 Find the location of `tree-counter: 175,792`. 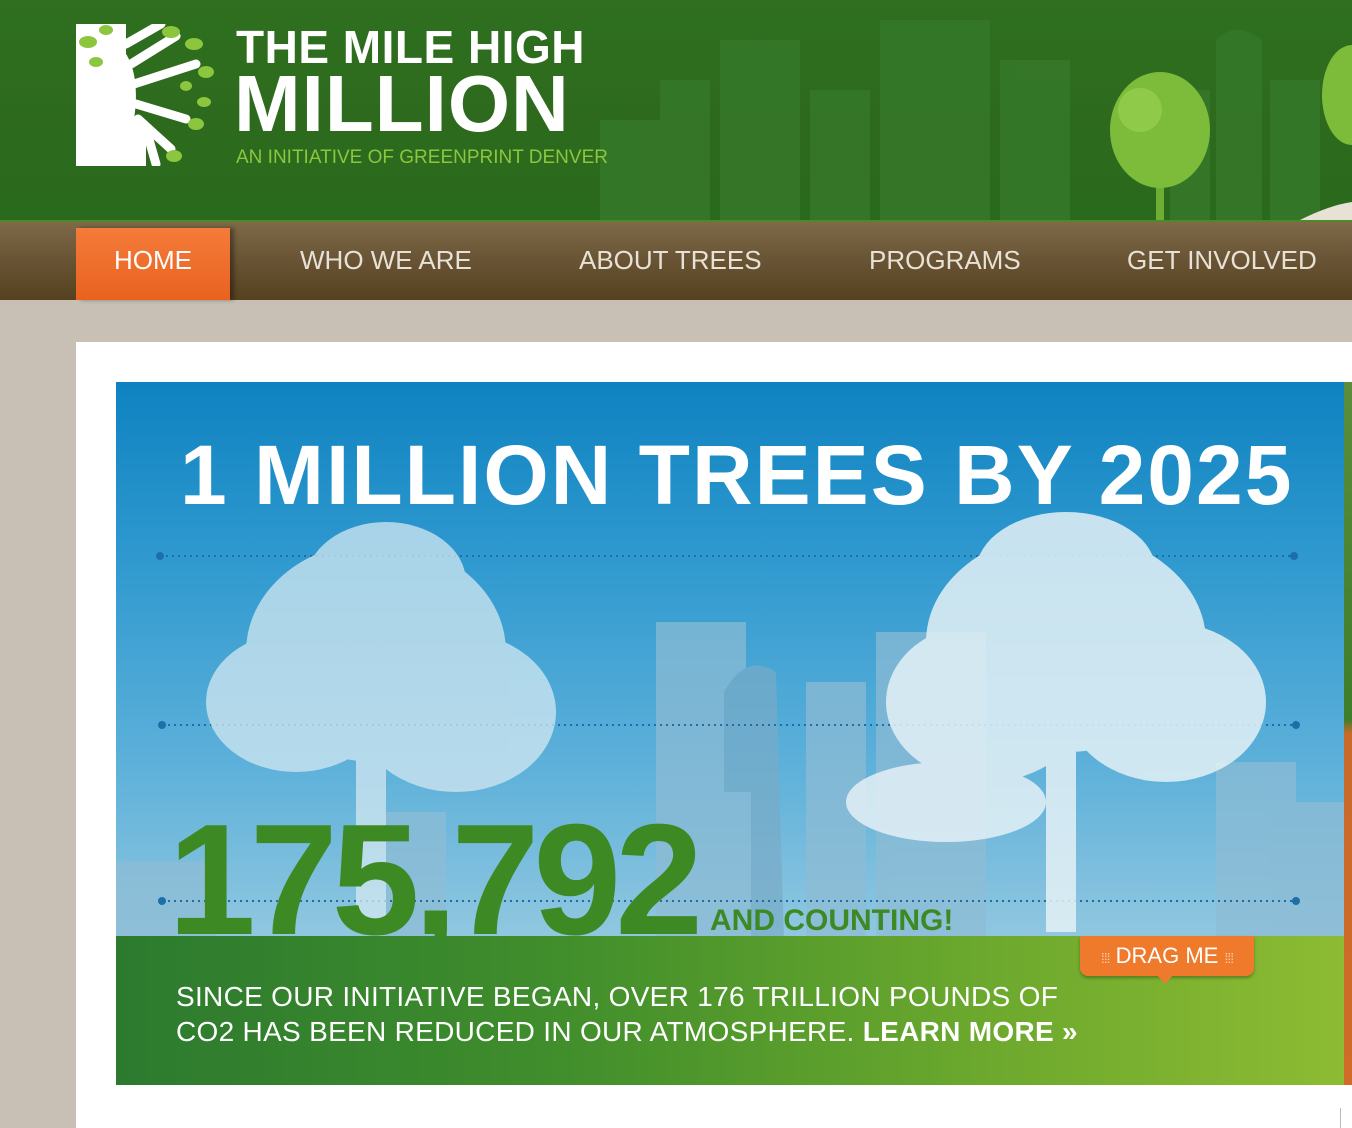

tree-counter: 175,792 is located at coordinates (433, 868).